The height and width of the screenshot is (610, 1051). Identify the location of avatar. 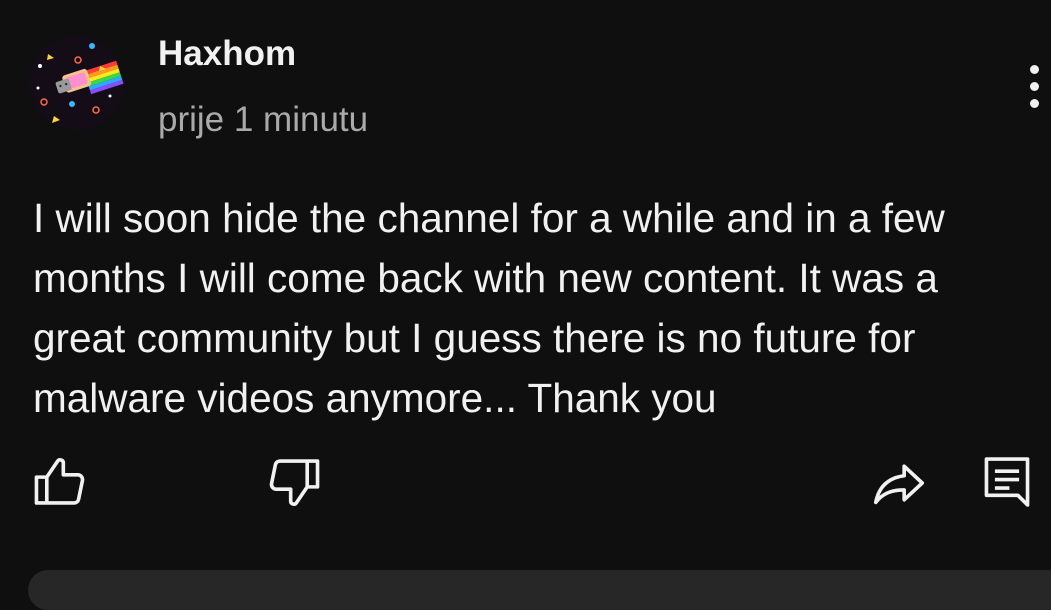
(77, 83).